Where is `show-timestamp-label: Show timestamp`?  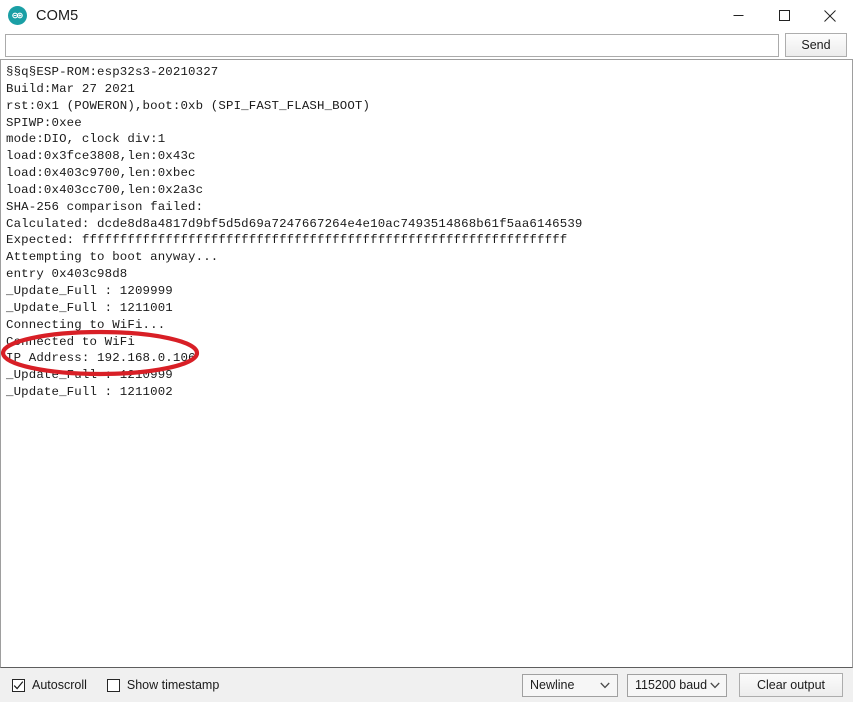
show-timestamp-label: Show timestamp is located at coordinates (173, 685).